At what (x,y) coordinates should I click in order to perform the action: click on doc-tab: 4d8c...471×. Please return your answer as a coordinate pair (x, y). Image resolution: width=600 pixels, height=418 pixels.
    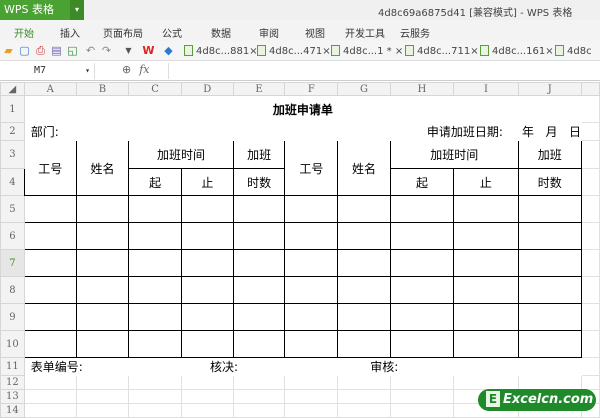
    Looking at the image, I should click on (294, 51).